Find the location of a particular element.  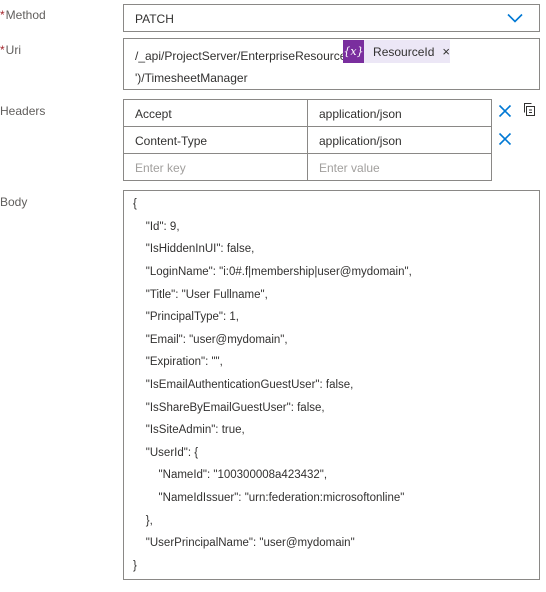

uri-text-line2: ')/TimesheetManager is located at coordinates (191, 78).